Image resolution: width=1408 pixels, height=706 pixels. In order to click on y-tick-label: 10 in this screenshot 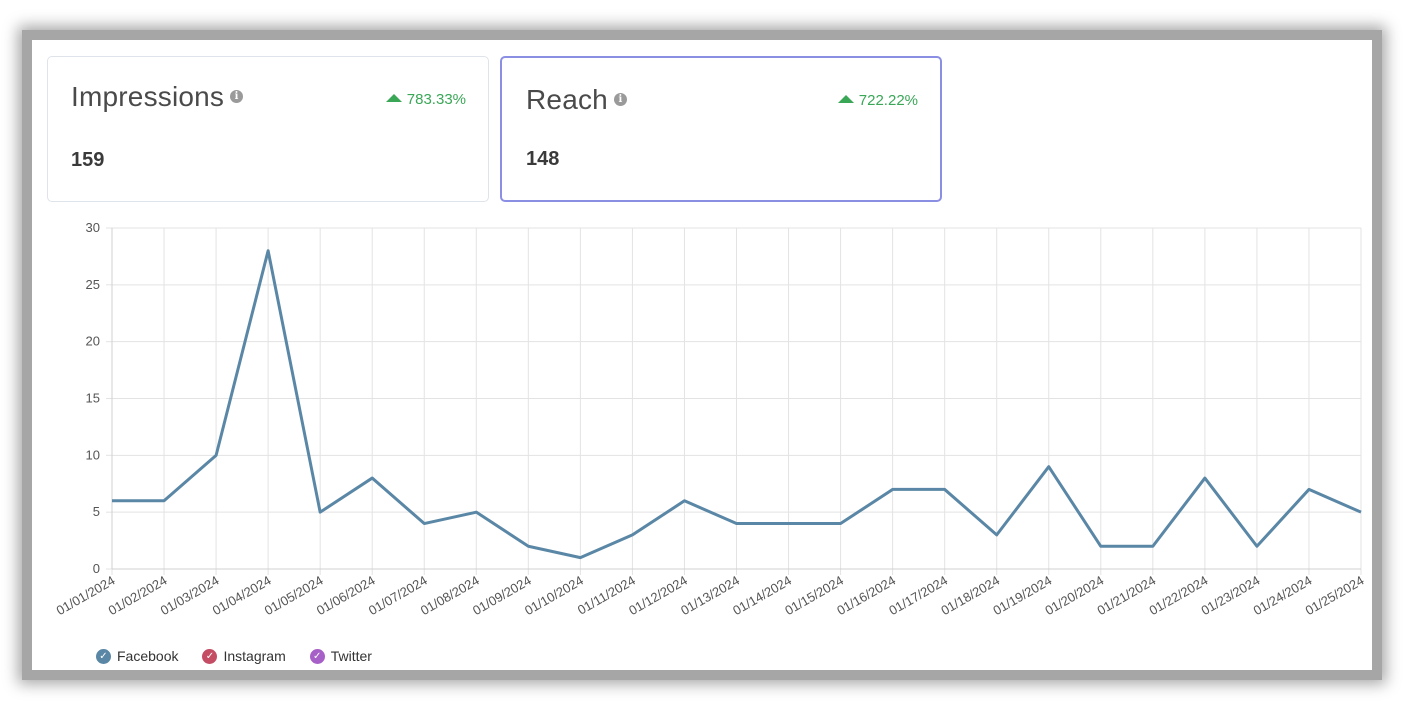, I will do `click(93, 454)`.